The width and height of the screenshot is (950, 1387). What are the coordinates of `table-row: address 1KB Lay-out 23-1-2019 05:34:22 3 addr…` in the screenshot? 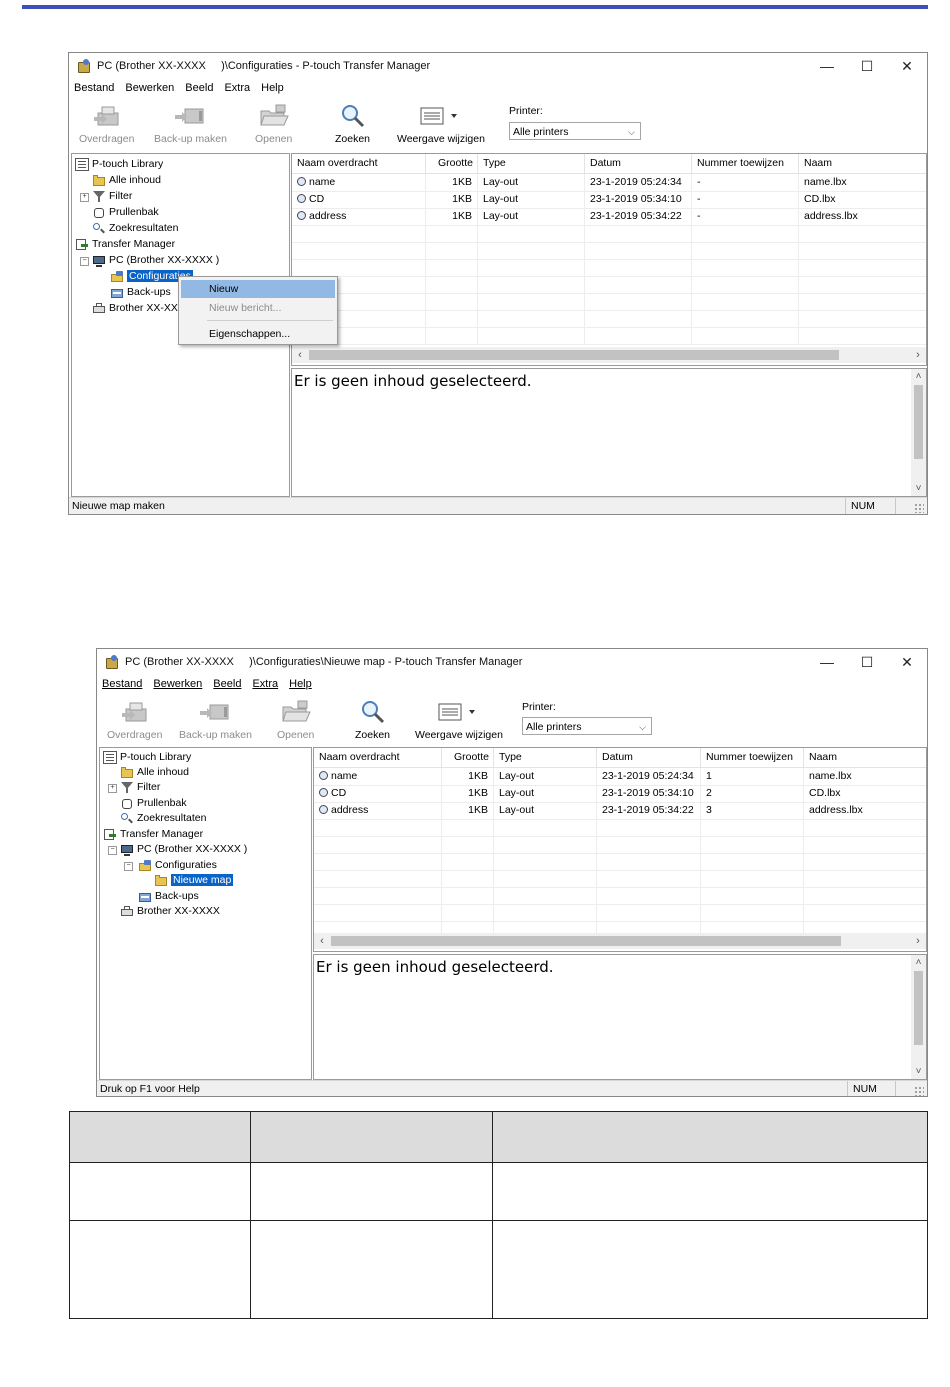 It's located at (620, 811).